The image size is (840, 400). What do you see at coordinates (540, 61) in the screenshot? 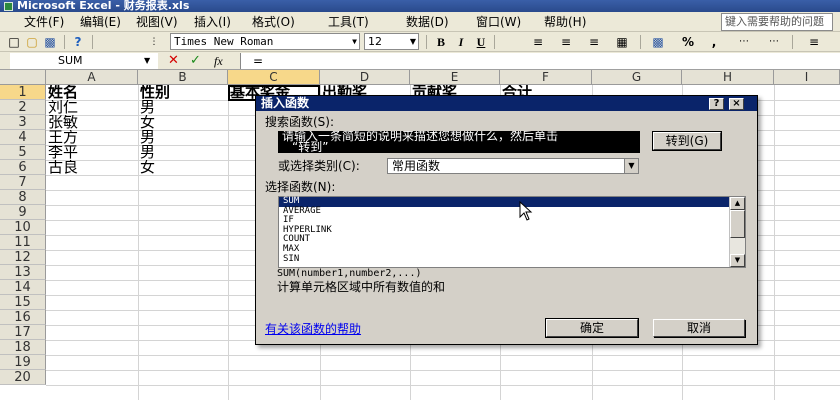
I see `formula-input: =` at bounding box center [540, 61].